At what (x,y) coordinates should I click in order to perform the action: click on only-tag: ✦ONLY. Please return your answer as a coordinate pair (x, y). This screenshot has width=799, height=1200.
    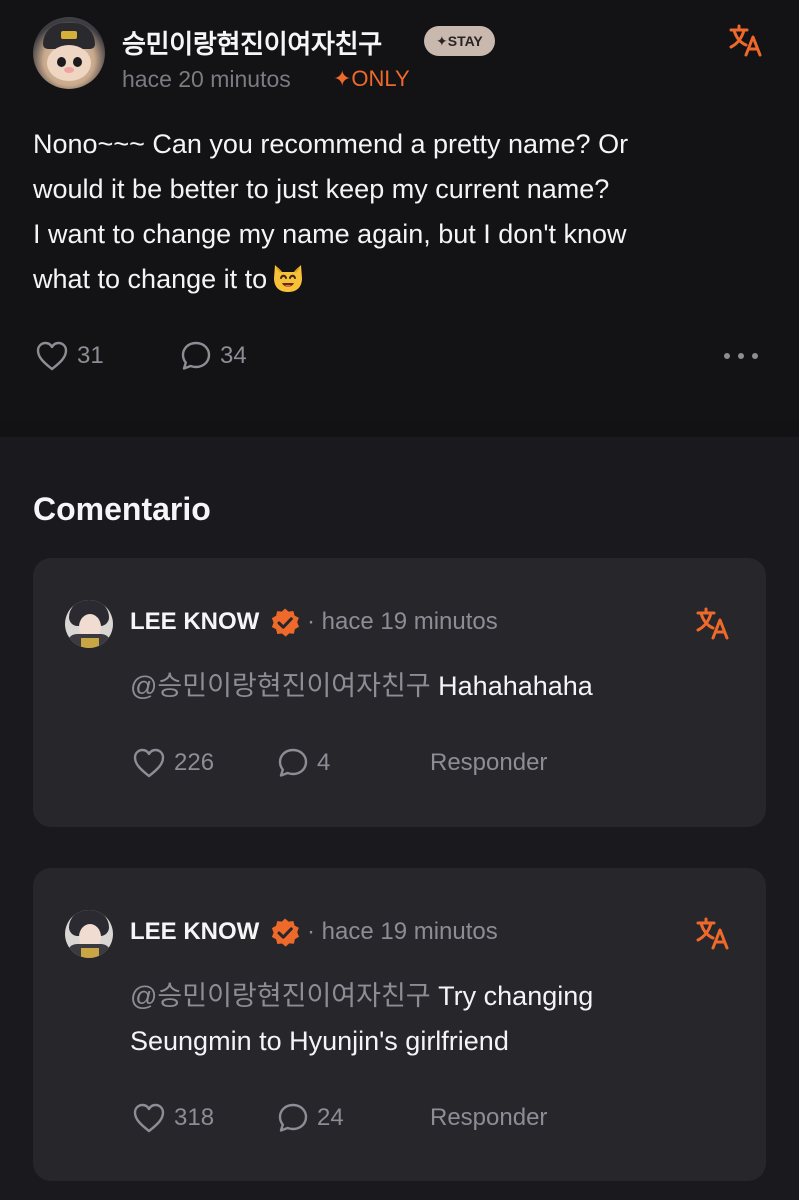
    Looking at the image, I should click on (371, 78).